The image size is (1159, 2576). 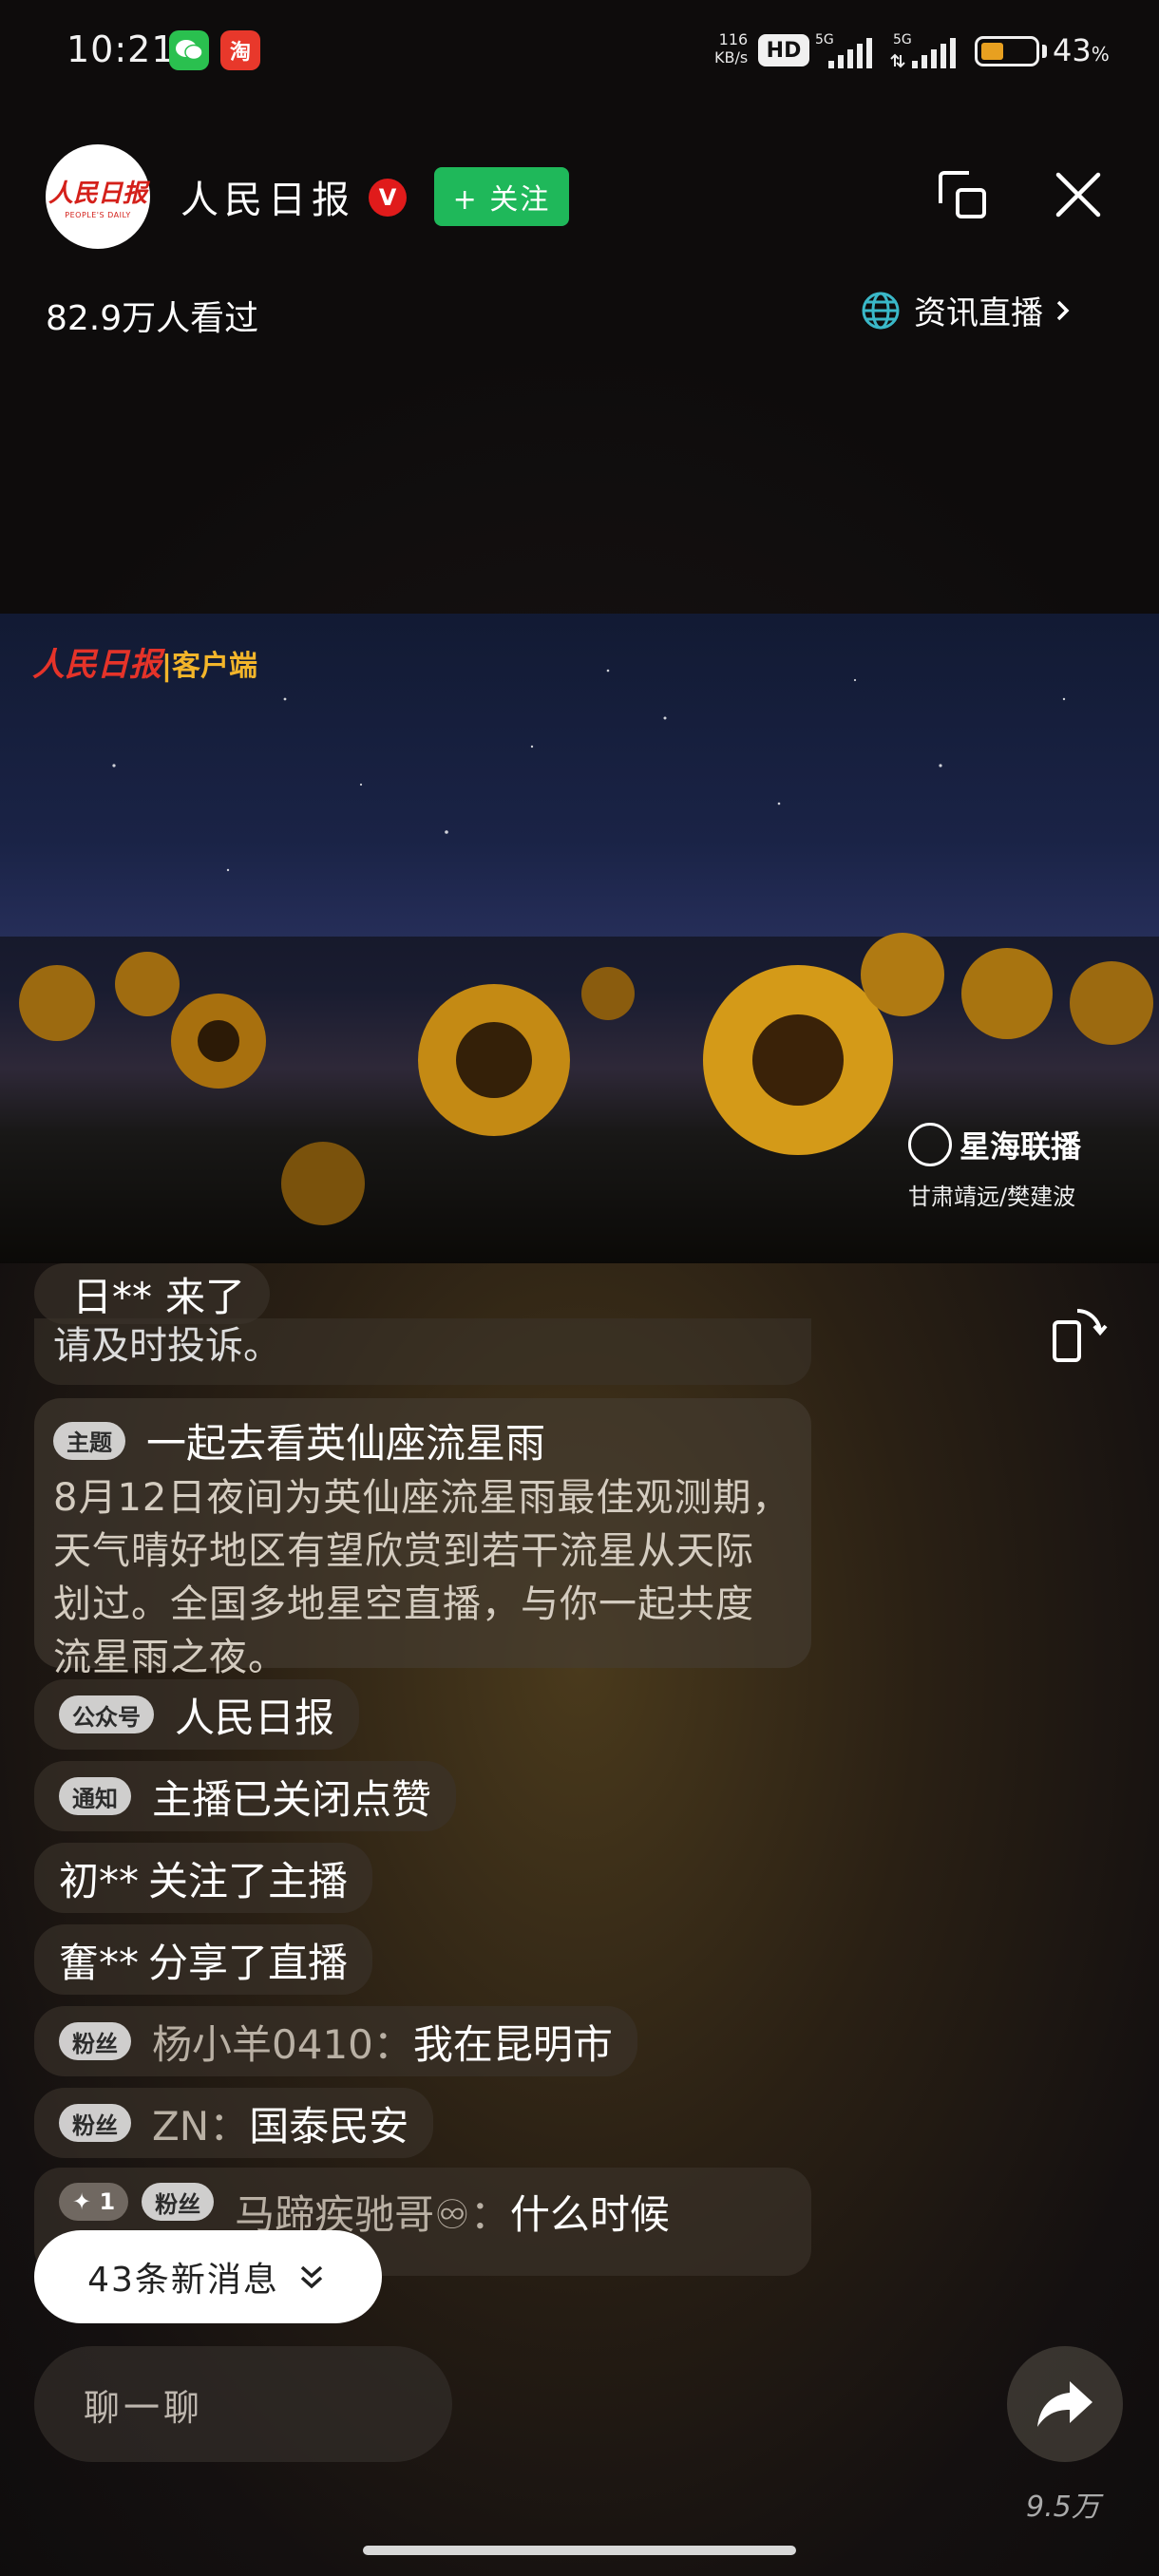 I want to click on new-messages-button: 43条新消息, so click(x=208, y=2276).